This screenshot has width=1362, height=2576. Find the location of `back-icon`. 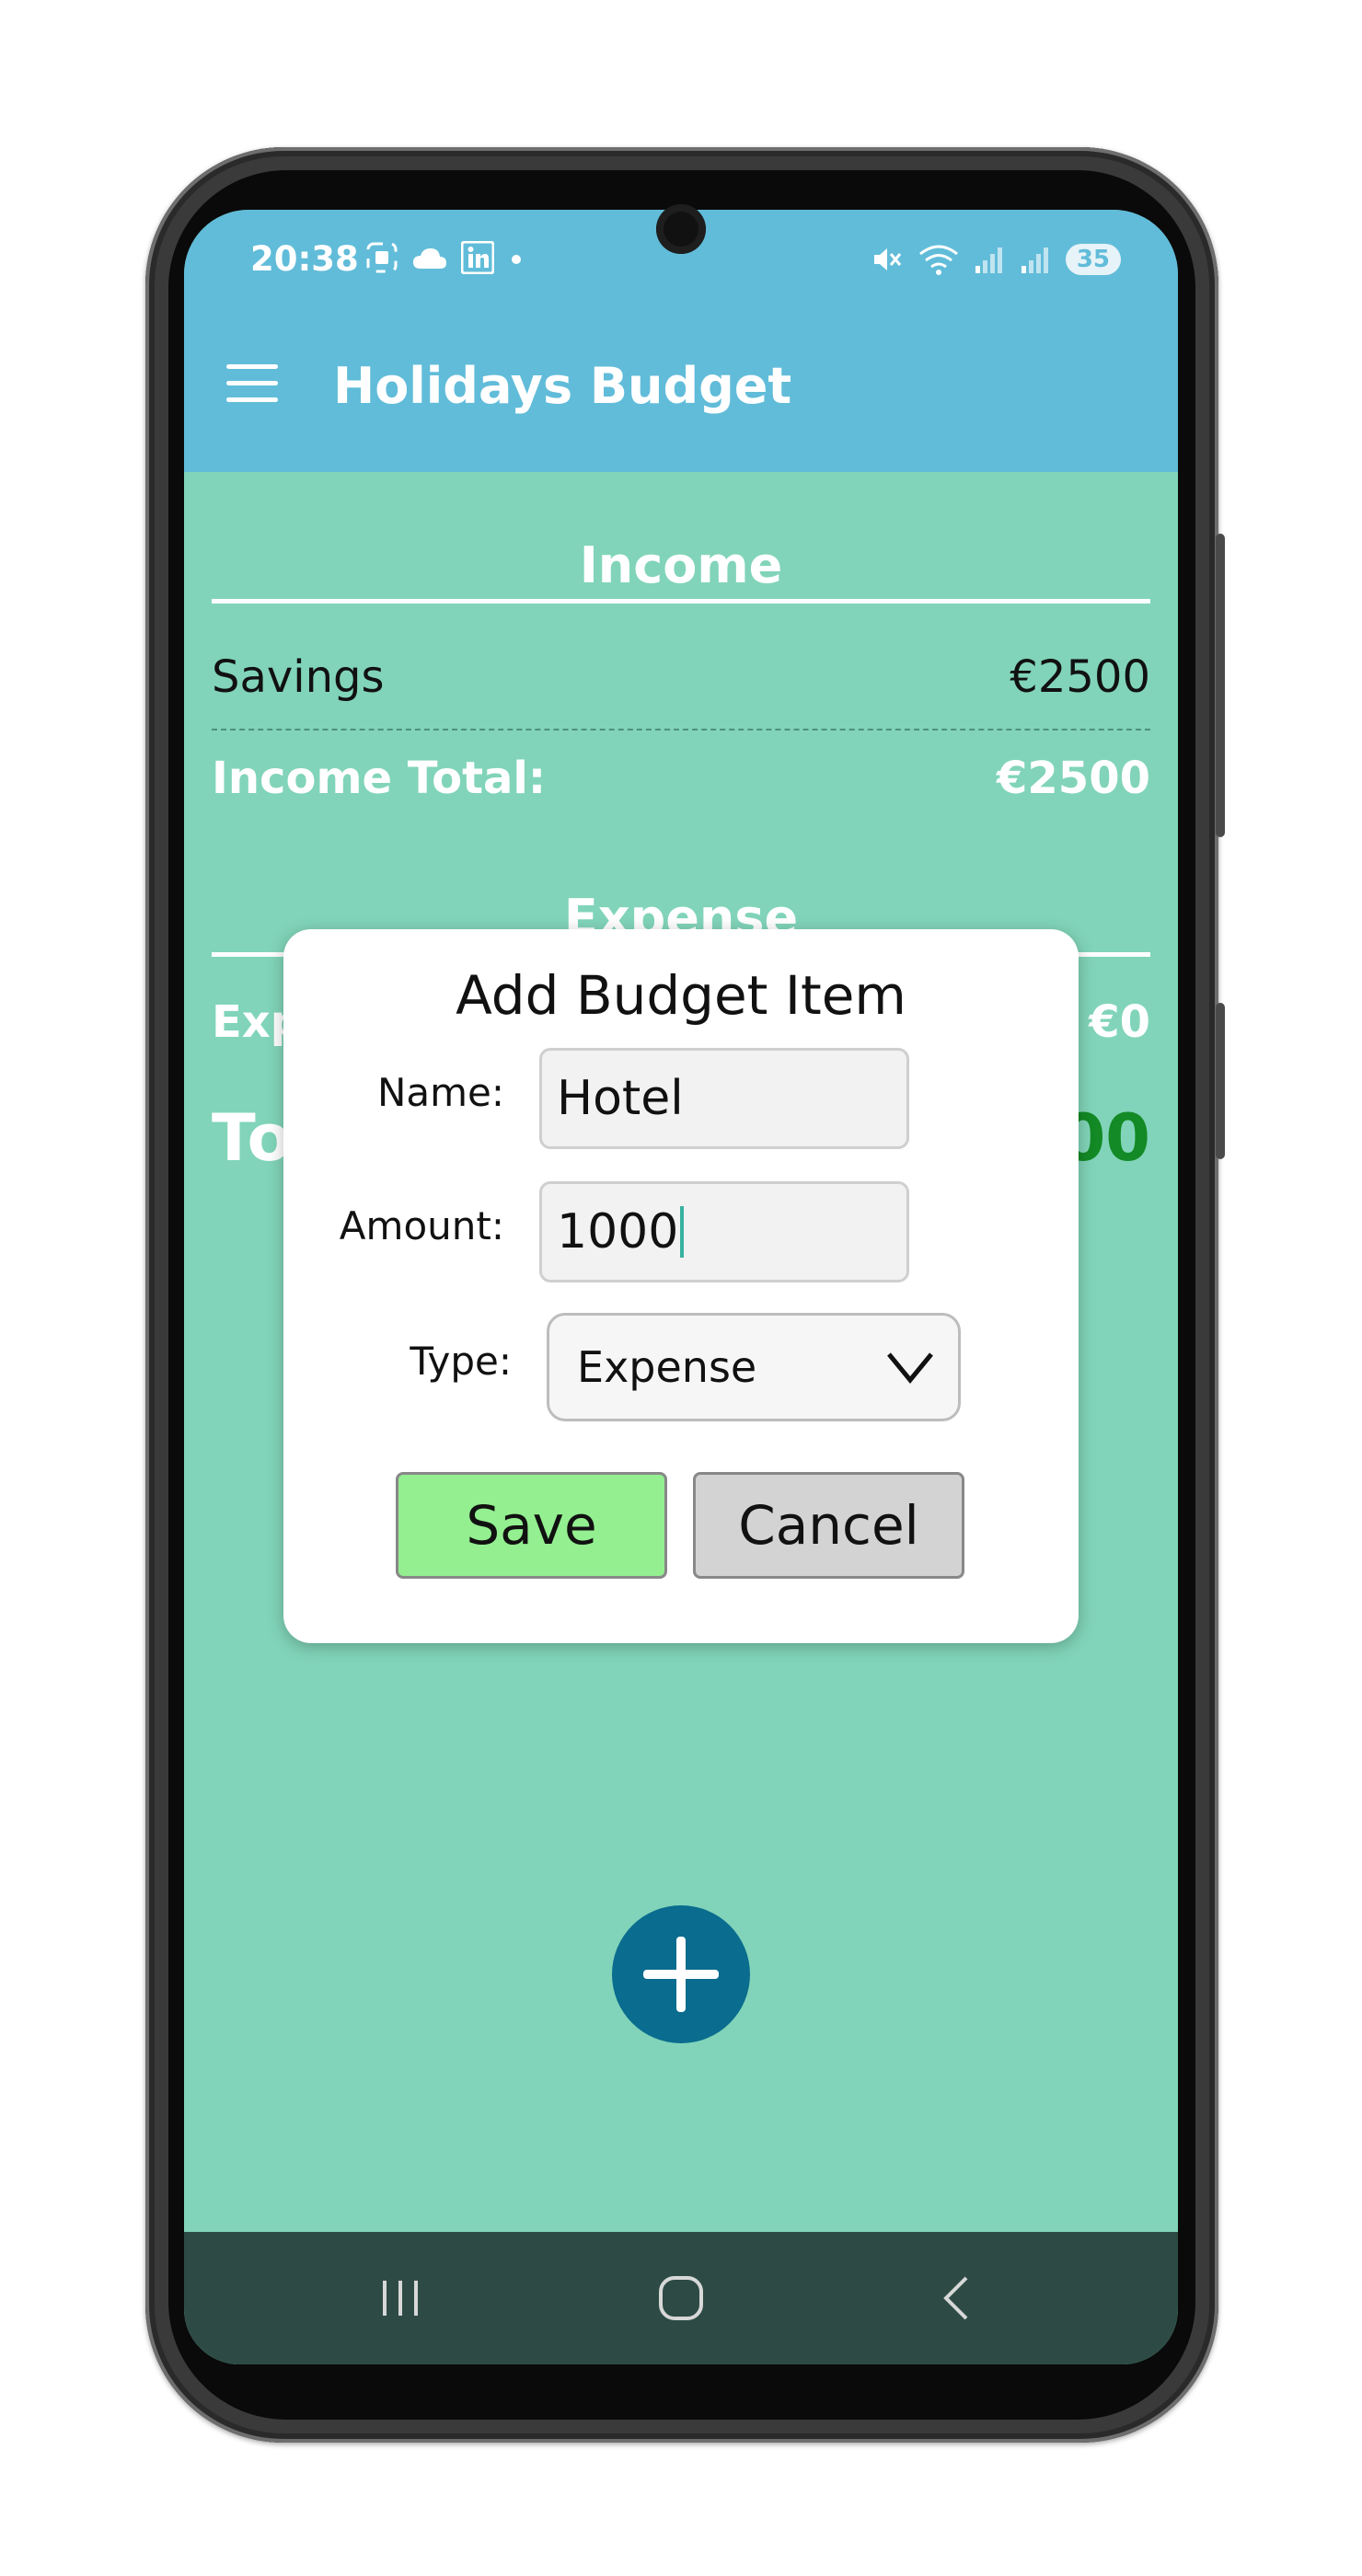

back-icon is located at coordinates (955, 2298).